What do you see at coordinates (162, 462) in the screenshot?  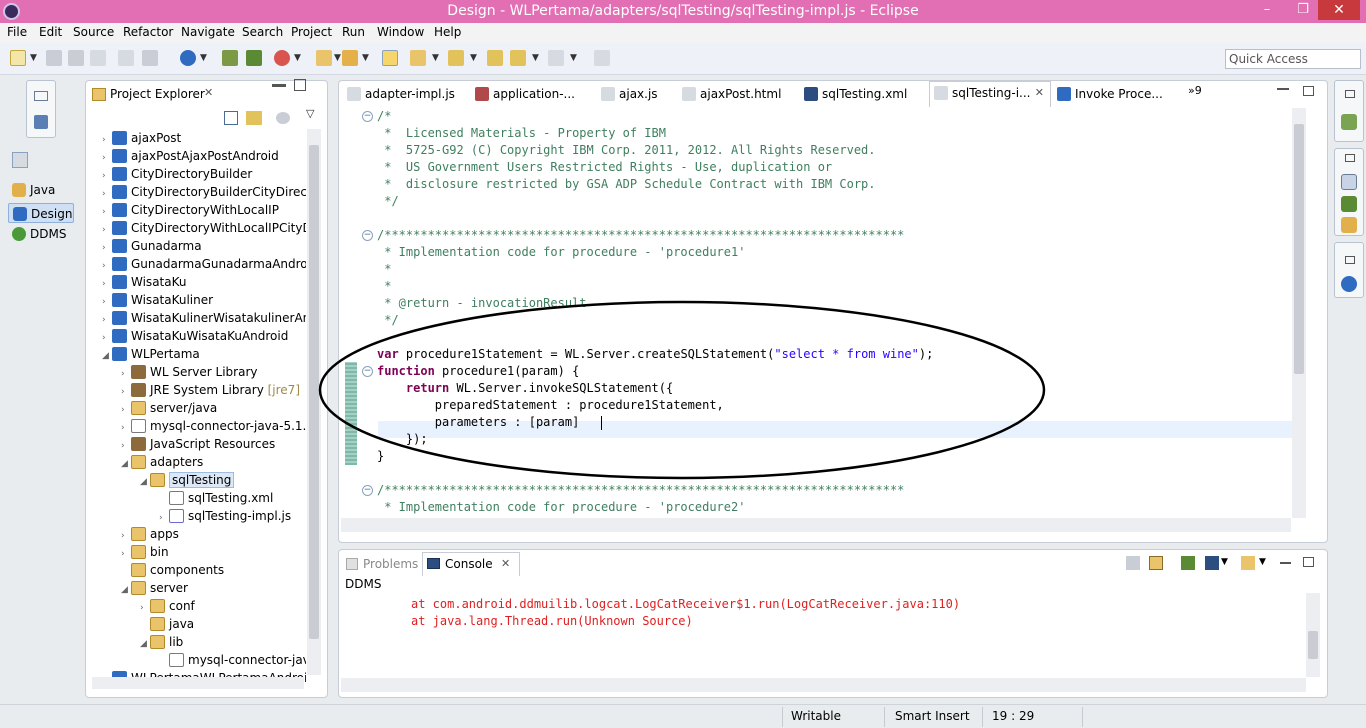 I see `tree-item: ◢ adapters` at bounding box center [162, 462].